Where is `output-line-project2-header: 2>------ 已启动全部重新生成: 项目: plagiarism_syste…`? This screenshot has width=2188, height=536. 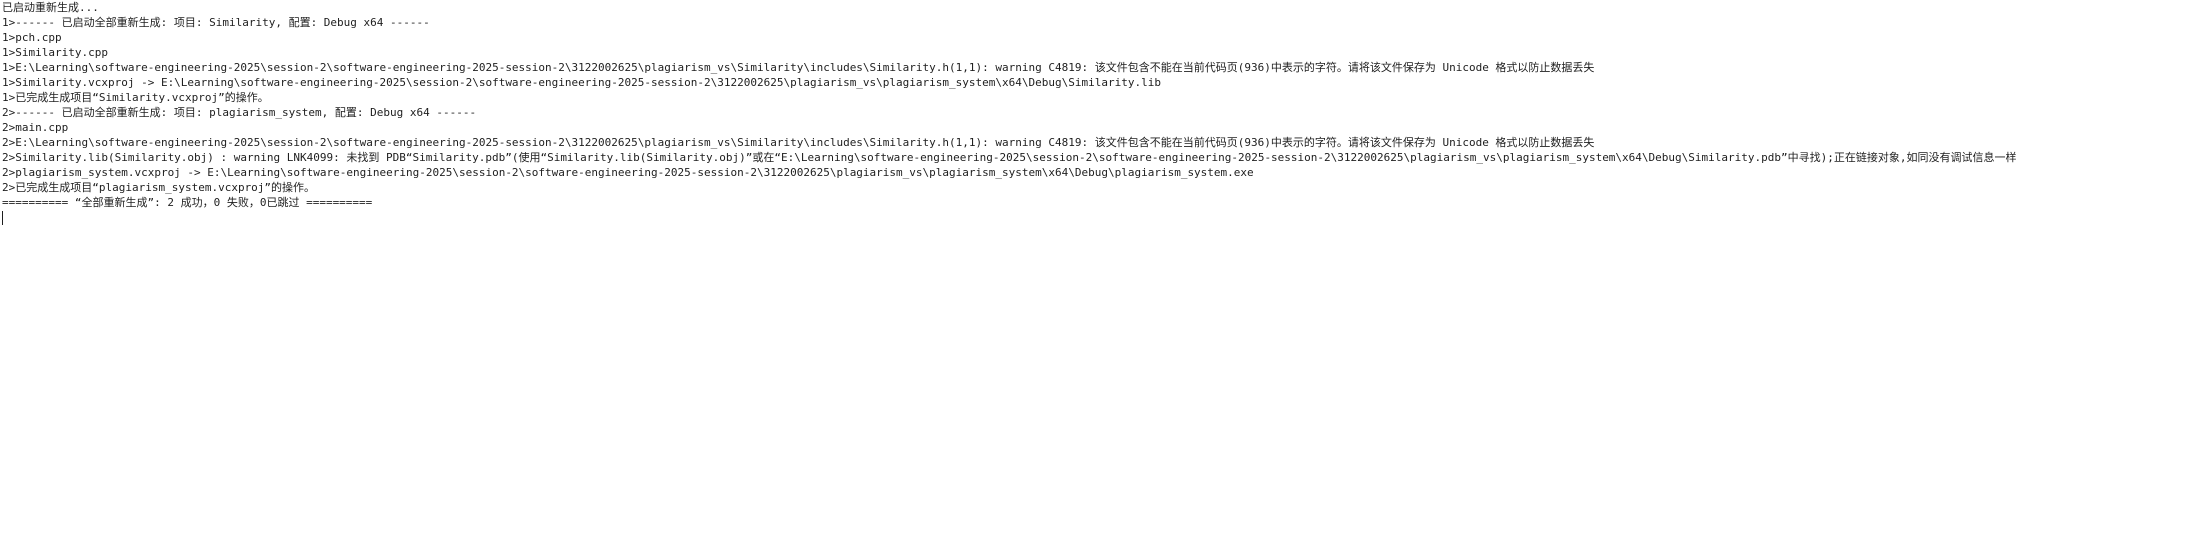 output-line-project2-header: 2>------ 已启动全部重新生成: 项目: plagiarism_syste… is located at coordinates (239, 112).